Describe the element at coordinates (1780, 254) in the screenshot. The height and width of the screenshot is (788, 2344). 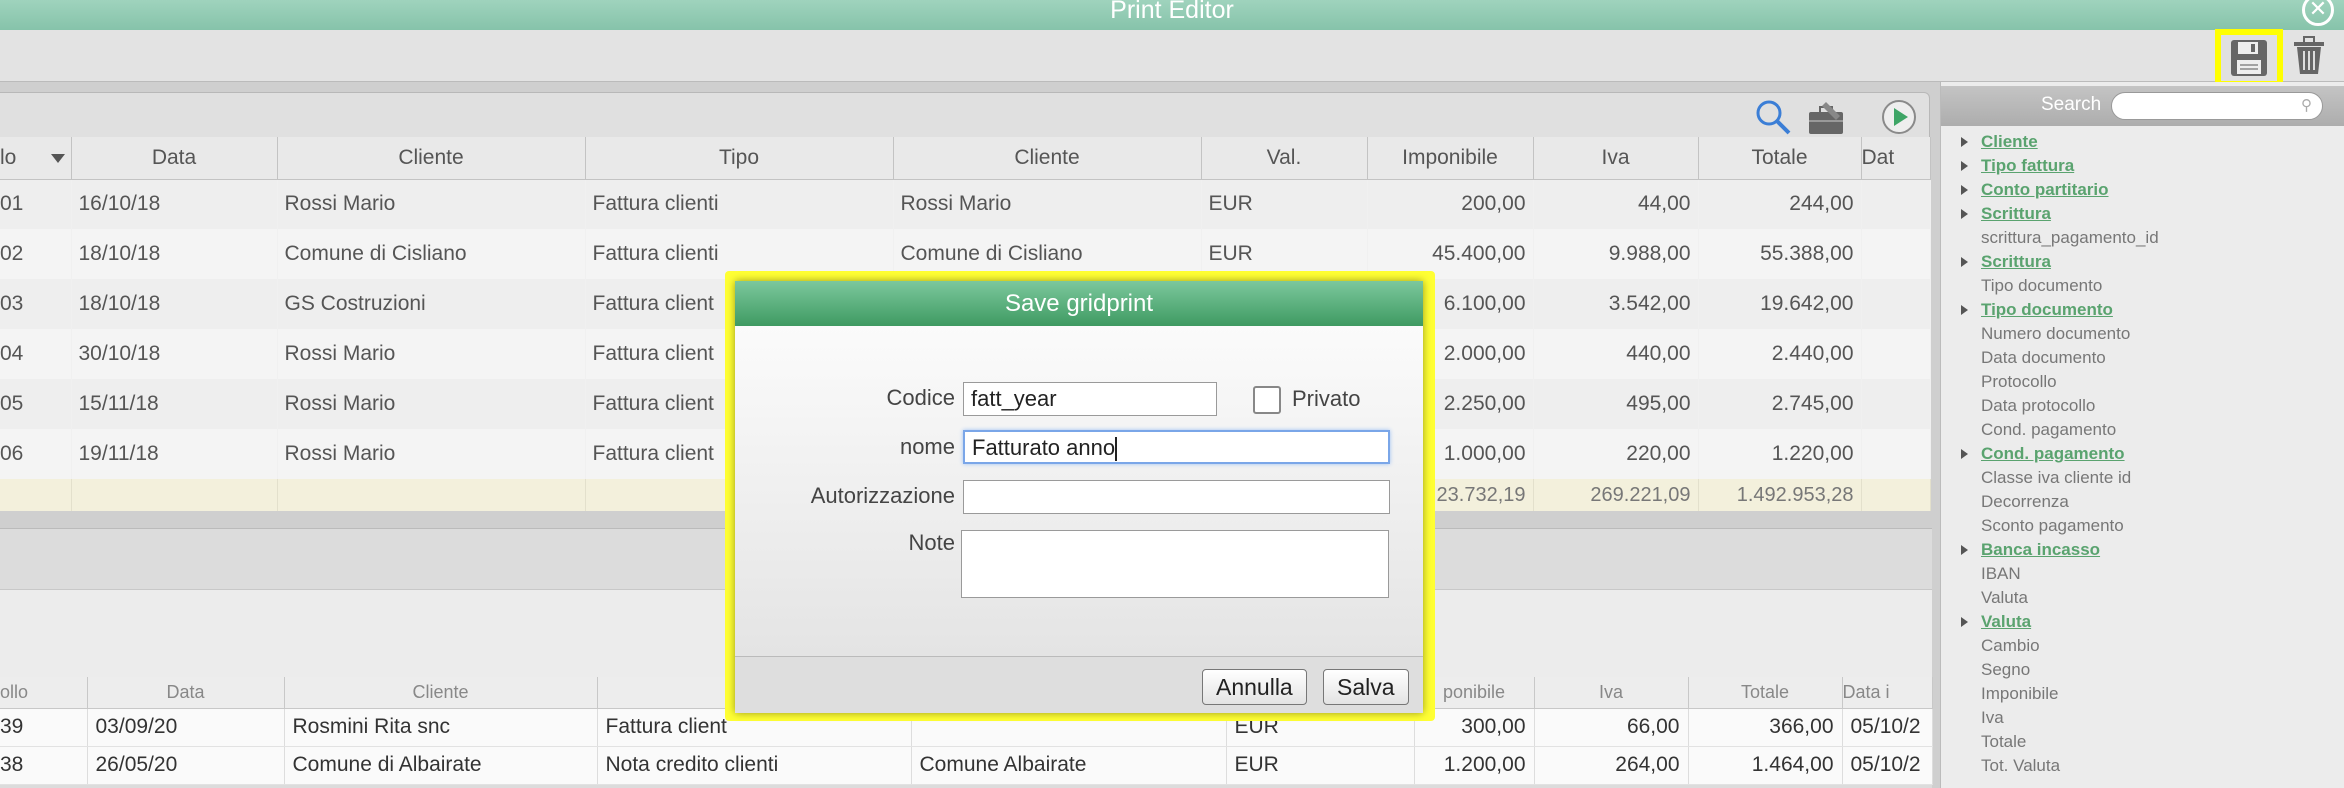
I see `cell: 55.388,00` at that location.